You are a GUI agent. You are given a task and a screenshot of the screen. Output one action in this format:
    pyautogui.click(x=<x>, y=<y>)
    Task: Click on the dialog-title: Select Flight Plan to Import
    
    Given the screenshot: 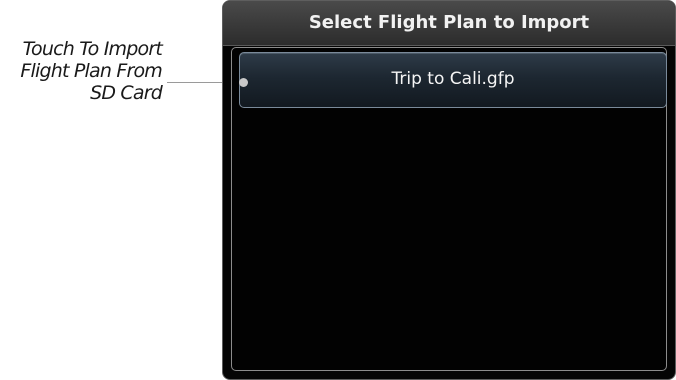 What is the action you would take?
    pyautogui.click(x=449, y=22)
    